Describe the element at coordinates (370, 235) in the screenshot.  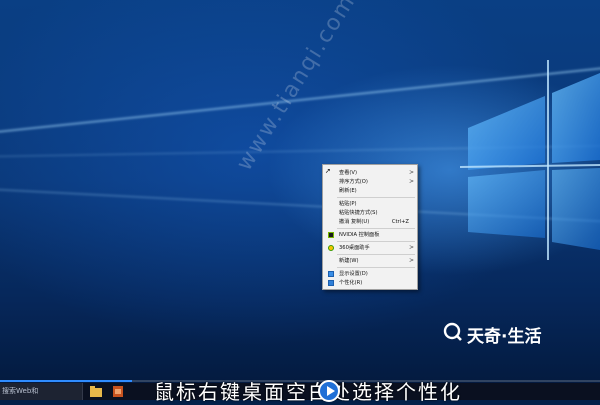
I see `menu-item-nvidia-control-panel: NVIDIA 控制面板` at that location.